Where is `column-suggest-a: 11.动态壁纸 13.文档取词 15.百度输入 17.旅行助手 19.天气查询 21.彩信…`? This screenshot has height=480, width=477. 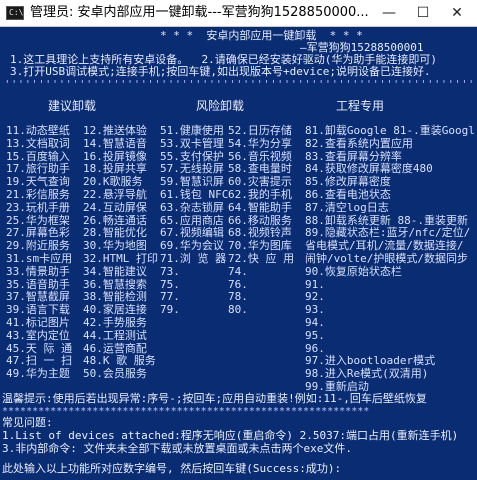
column-suggest-a: 11.动态壁纸 13.文档取词 15.百度输入 17.旅行助手 19.天气查询 21.彩信… is located at coordinates (39, 252).